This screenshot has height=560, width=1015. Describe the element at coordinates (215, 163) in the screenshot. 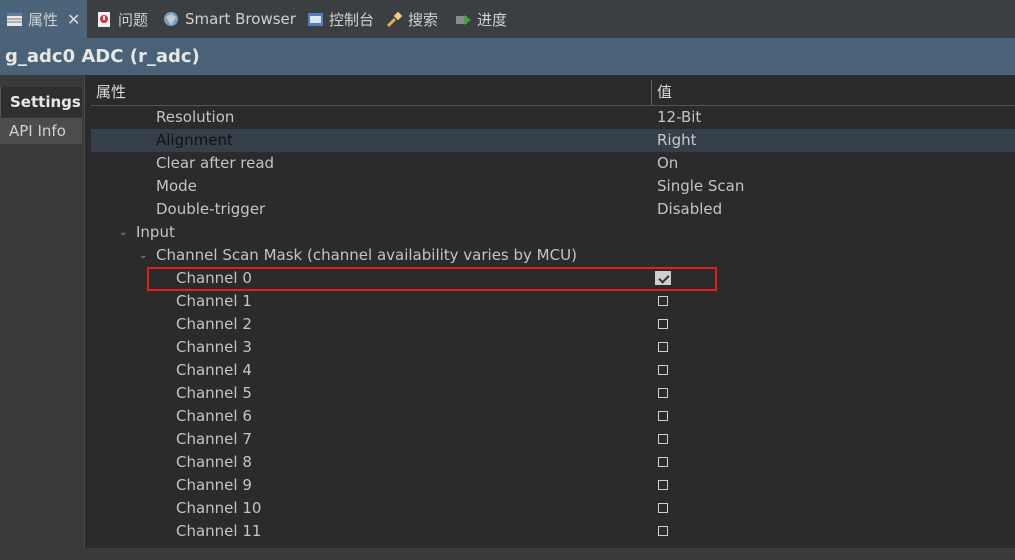

I see `property-label: Clear after read` at that location.